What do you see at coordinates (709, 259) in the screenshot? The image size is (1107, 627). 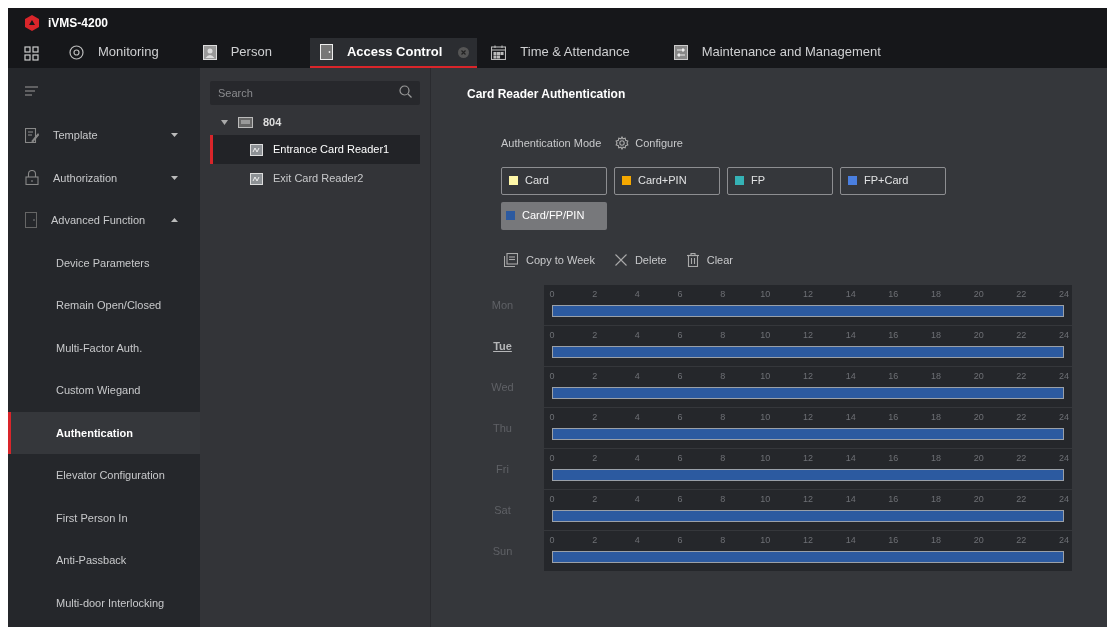 I see `toolbar-button: Clear` at bounding box center [709, 259].